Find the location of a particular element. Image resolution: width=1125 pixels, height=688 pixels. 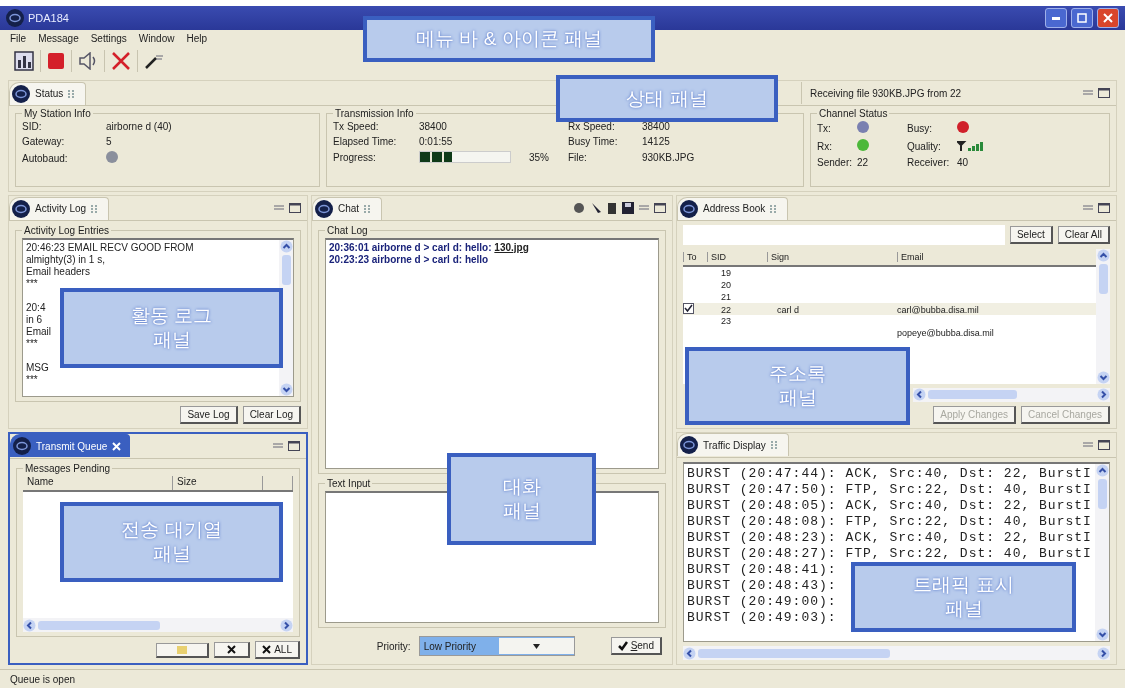

panel-tab: Transmit Queue is located at coordinates (70, 445).